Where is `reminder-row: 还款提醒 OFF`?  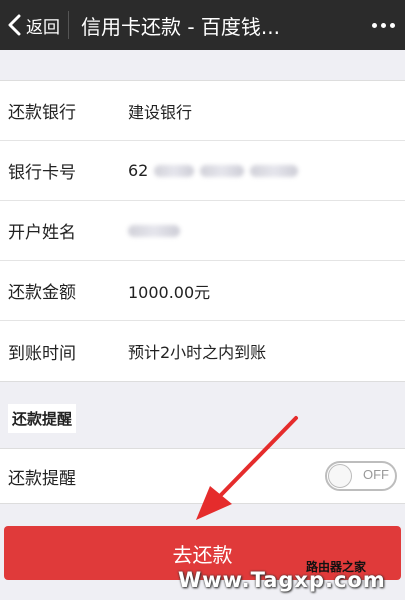
reminder-row: 还款提醒 OFF is located at coordinates (202, 476).